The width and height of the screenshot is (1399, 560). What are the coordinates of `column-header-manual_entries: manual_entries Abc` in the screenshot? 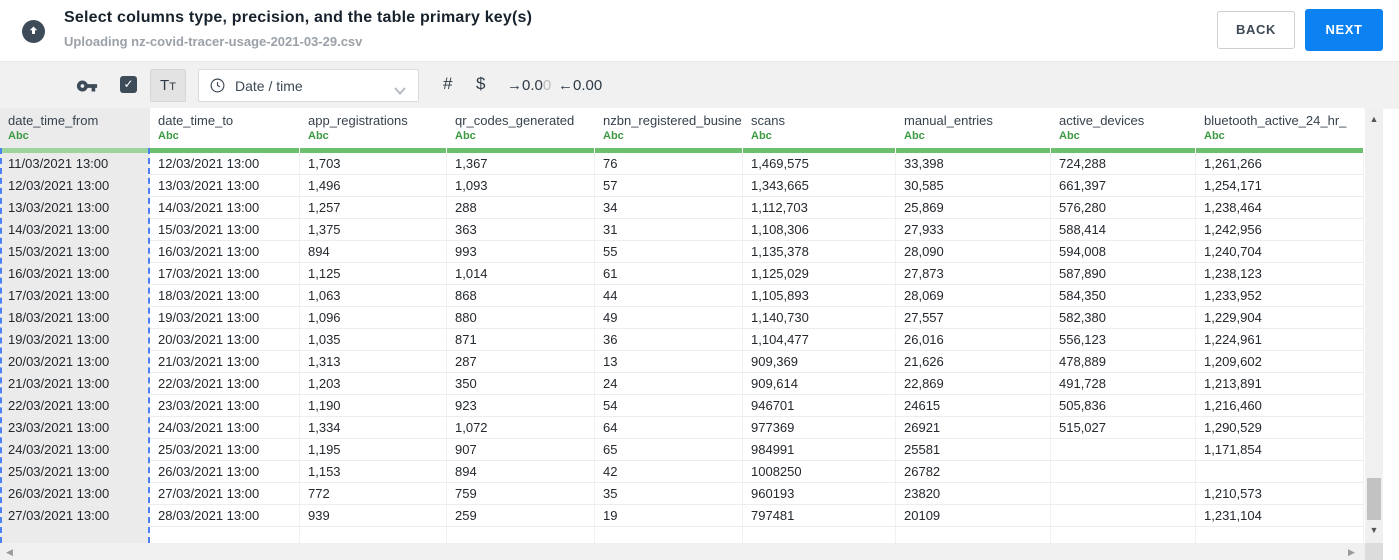 It's located at (973, 130).